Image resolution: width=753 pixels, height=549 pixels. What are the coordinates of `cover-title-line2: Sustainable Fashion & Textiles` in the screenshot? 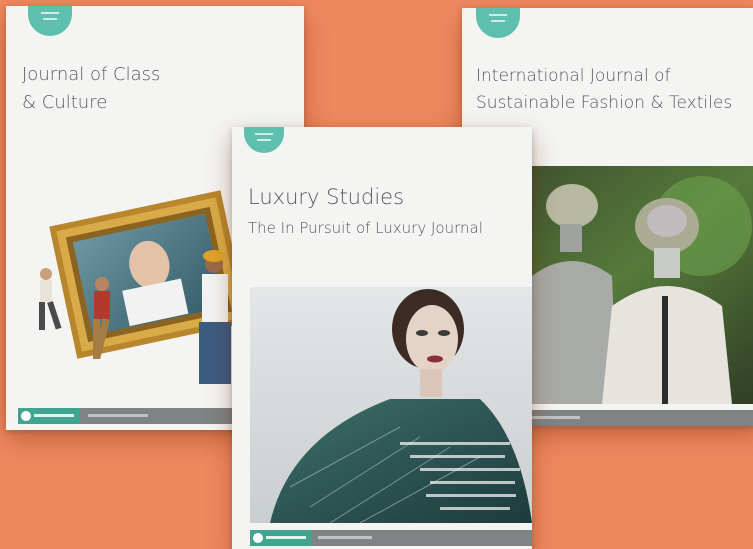 It's located at (604, 103).